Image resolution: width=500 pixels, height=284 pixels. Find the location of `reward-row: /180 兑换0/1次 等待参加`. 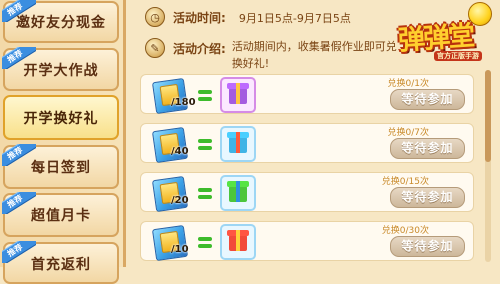

reward-row: /180 兑换0/1次 等待参加 is located at coordinates (307, 94).